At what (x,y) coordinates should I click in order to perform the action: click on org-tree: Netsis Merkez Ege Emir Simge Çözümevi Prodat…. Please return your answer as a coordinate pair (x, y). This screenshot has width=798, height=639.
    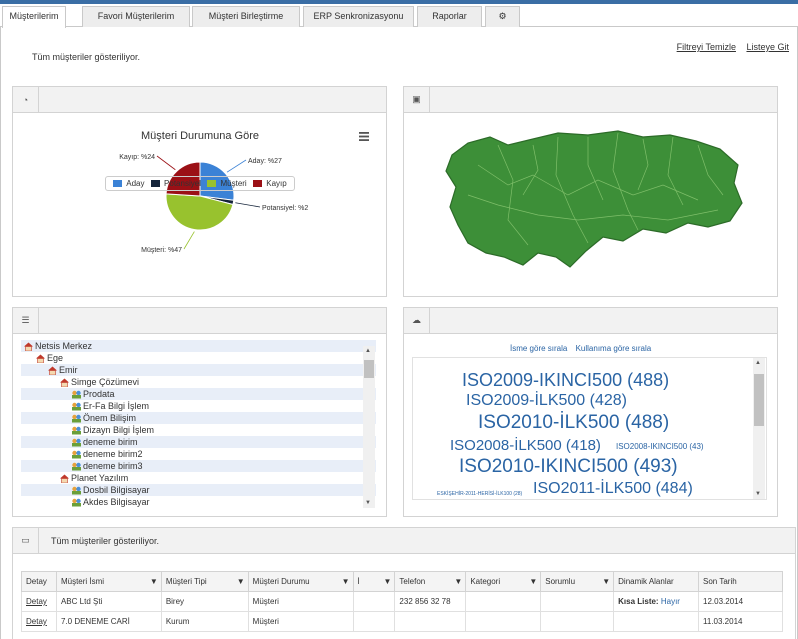
    Looking at the image, I should click on (198, 424).